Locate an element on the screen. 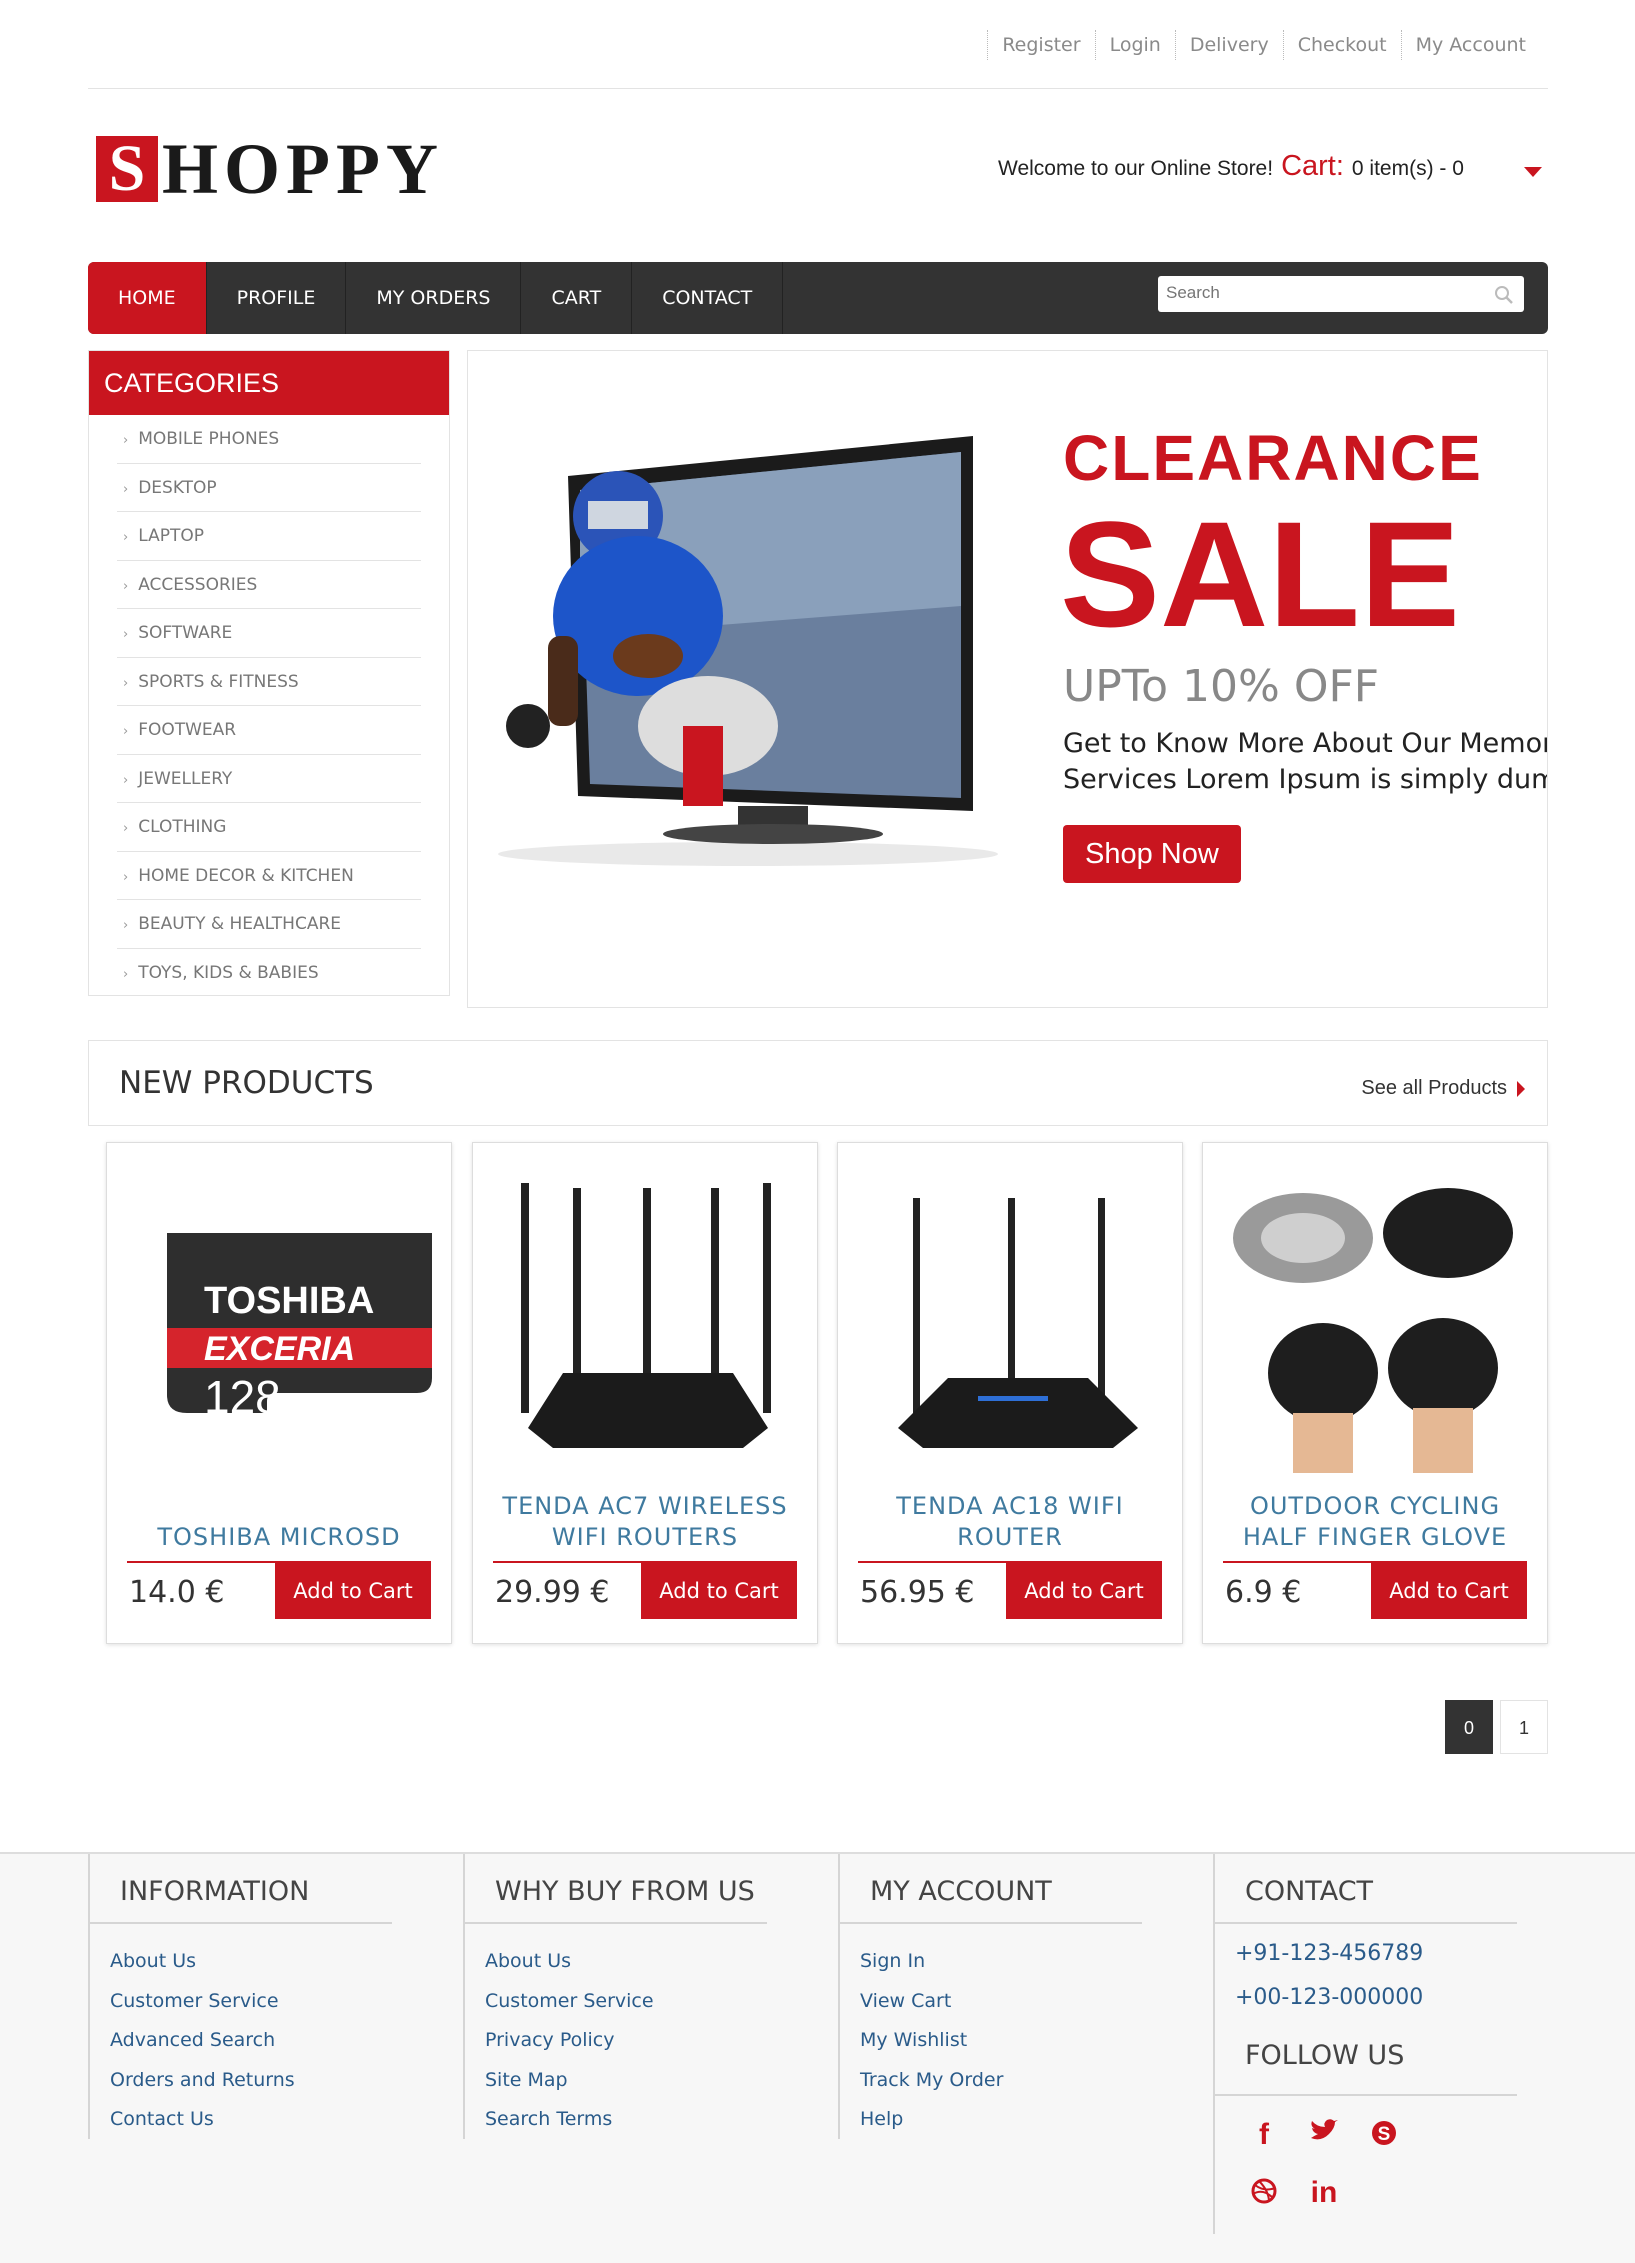 This screenshot has width=1635, height=2263. login-link: Login is located at coordinates (1134, 45).